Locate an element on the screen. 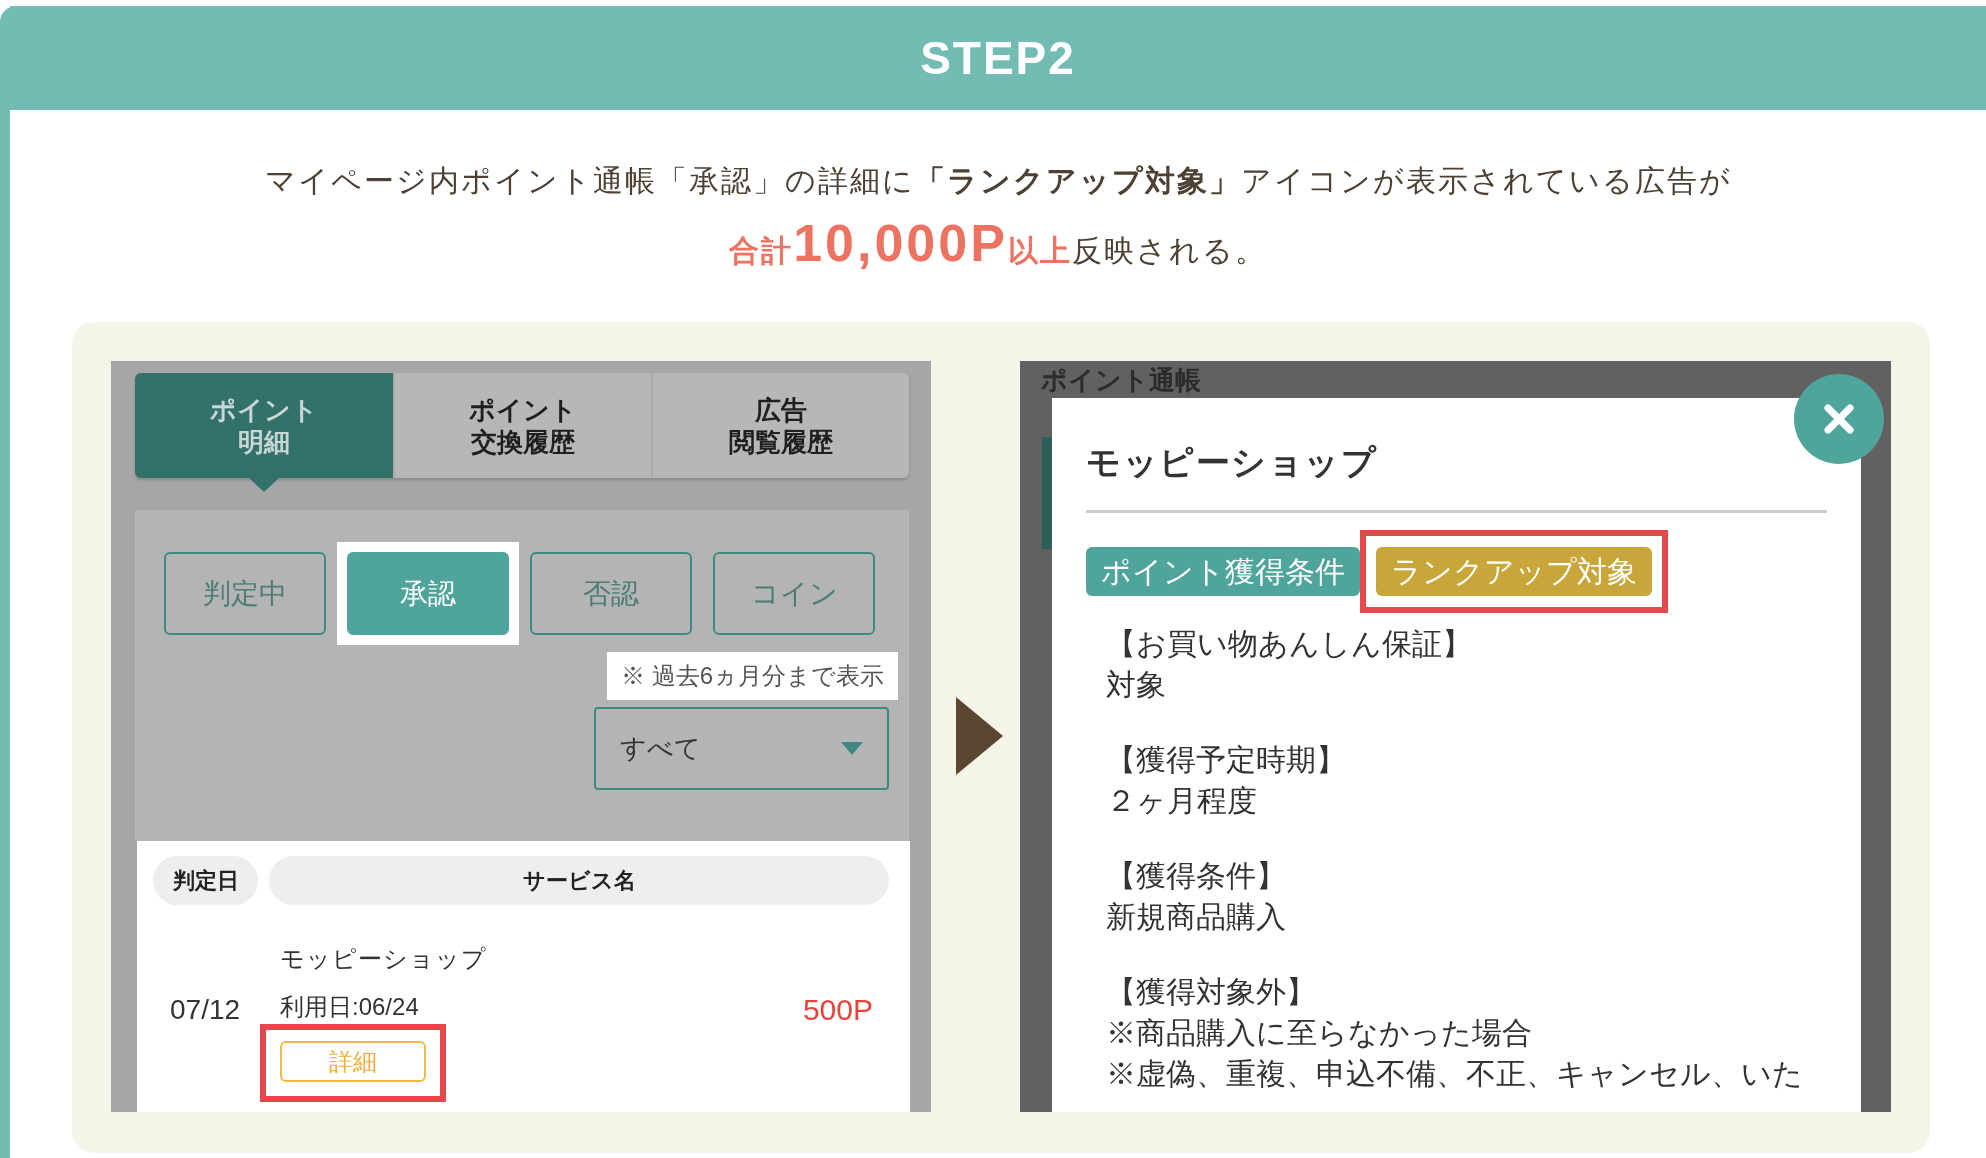 The image size is (1986, 1158). category-tag: ポイント獲得条件 is located at coordinates (1223, 571).